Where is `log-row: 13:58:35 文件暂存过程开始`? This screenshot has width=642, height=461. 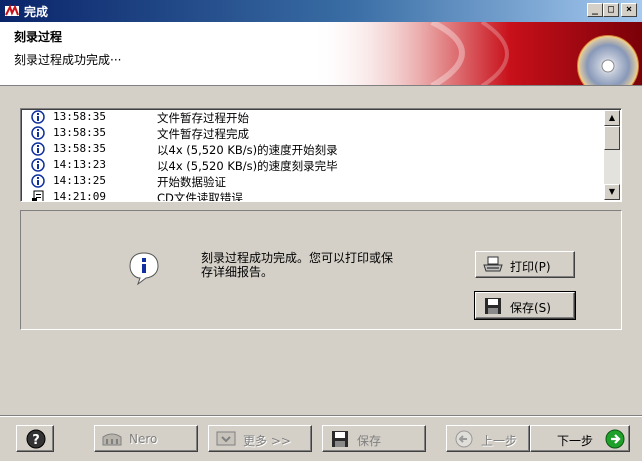
log-row: 13:58:35 文件暂存过程开始 is located at coordinates (314, 117).